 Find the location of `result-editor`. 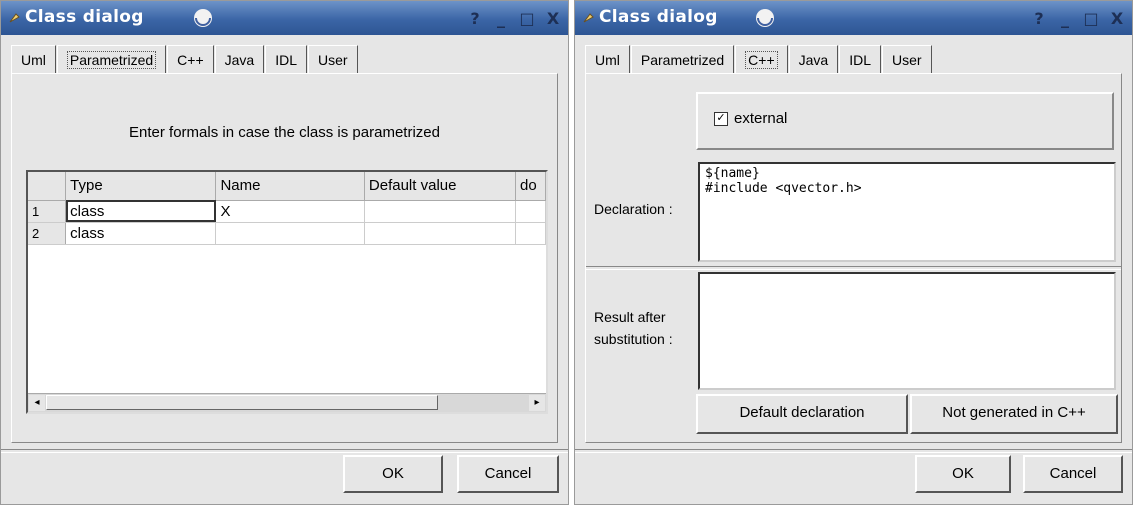

result-editor is located at coordinates (907, 331).